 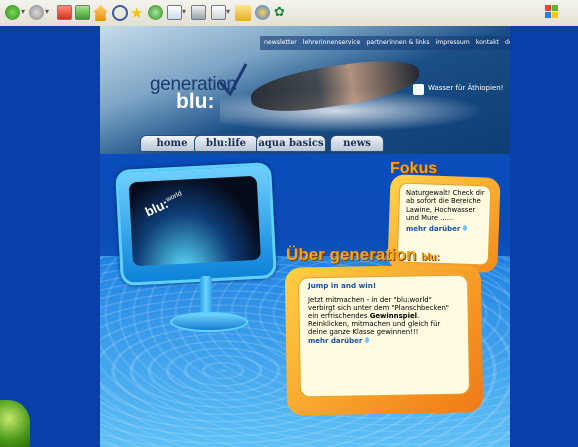 I want to click on uber-title-small: blu:, so click(x=430, y=257).